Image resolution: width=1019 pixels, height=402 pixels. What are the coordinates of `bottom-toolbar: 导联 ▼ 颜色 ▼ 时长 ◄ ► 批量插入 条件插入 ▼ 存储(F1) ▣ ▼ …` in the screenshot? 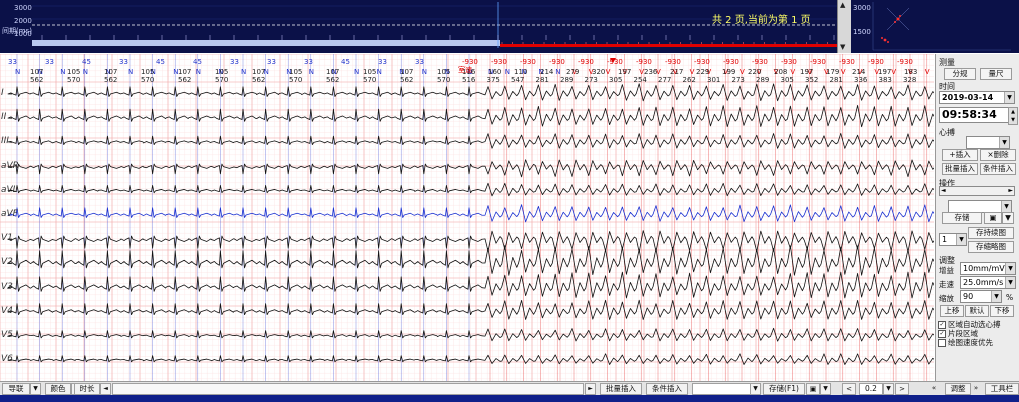 It's located at (509, 388).